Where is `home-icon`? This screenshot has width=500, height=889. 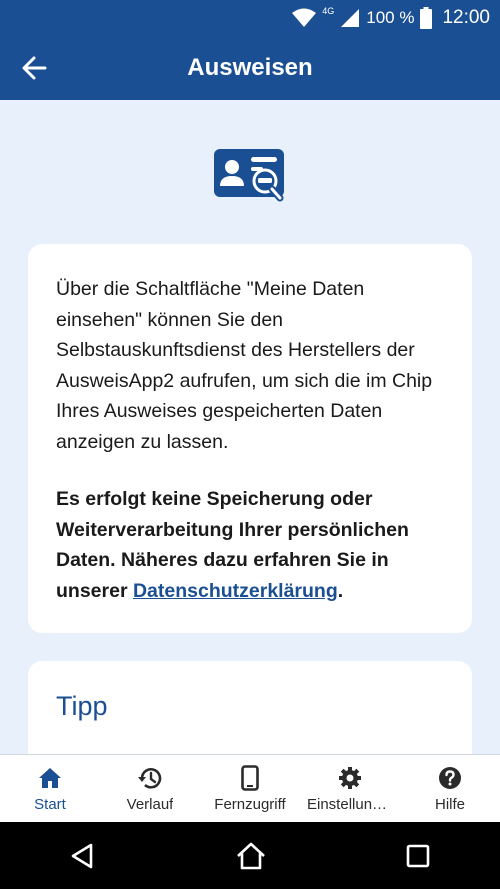
home-icon is located at coordinates (50, 778).